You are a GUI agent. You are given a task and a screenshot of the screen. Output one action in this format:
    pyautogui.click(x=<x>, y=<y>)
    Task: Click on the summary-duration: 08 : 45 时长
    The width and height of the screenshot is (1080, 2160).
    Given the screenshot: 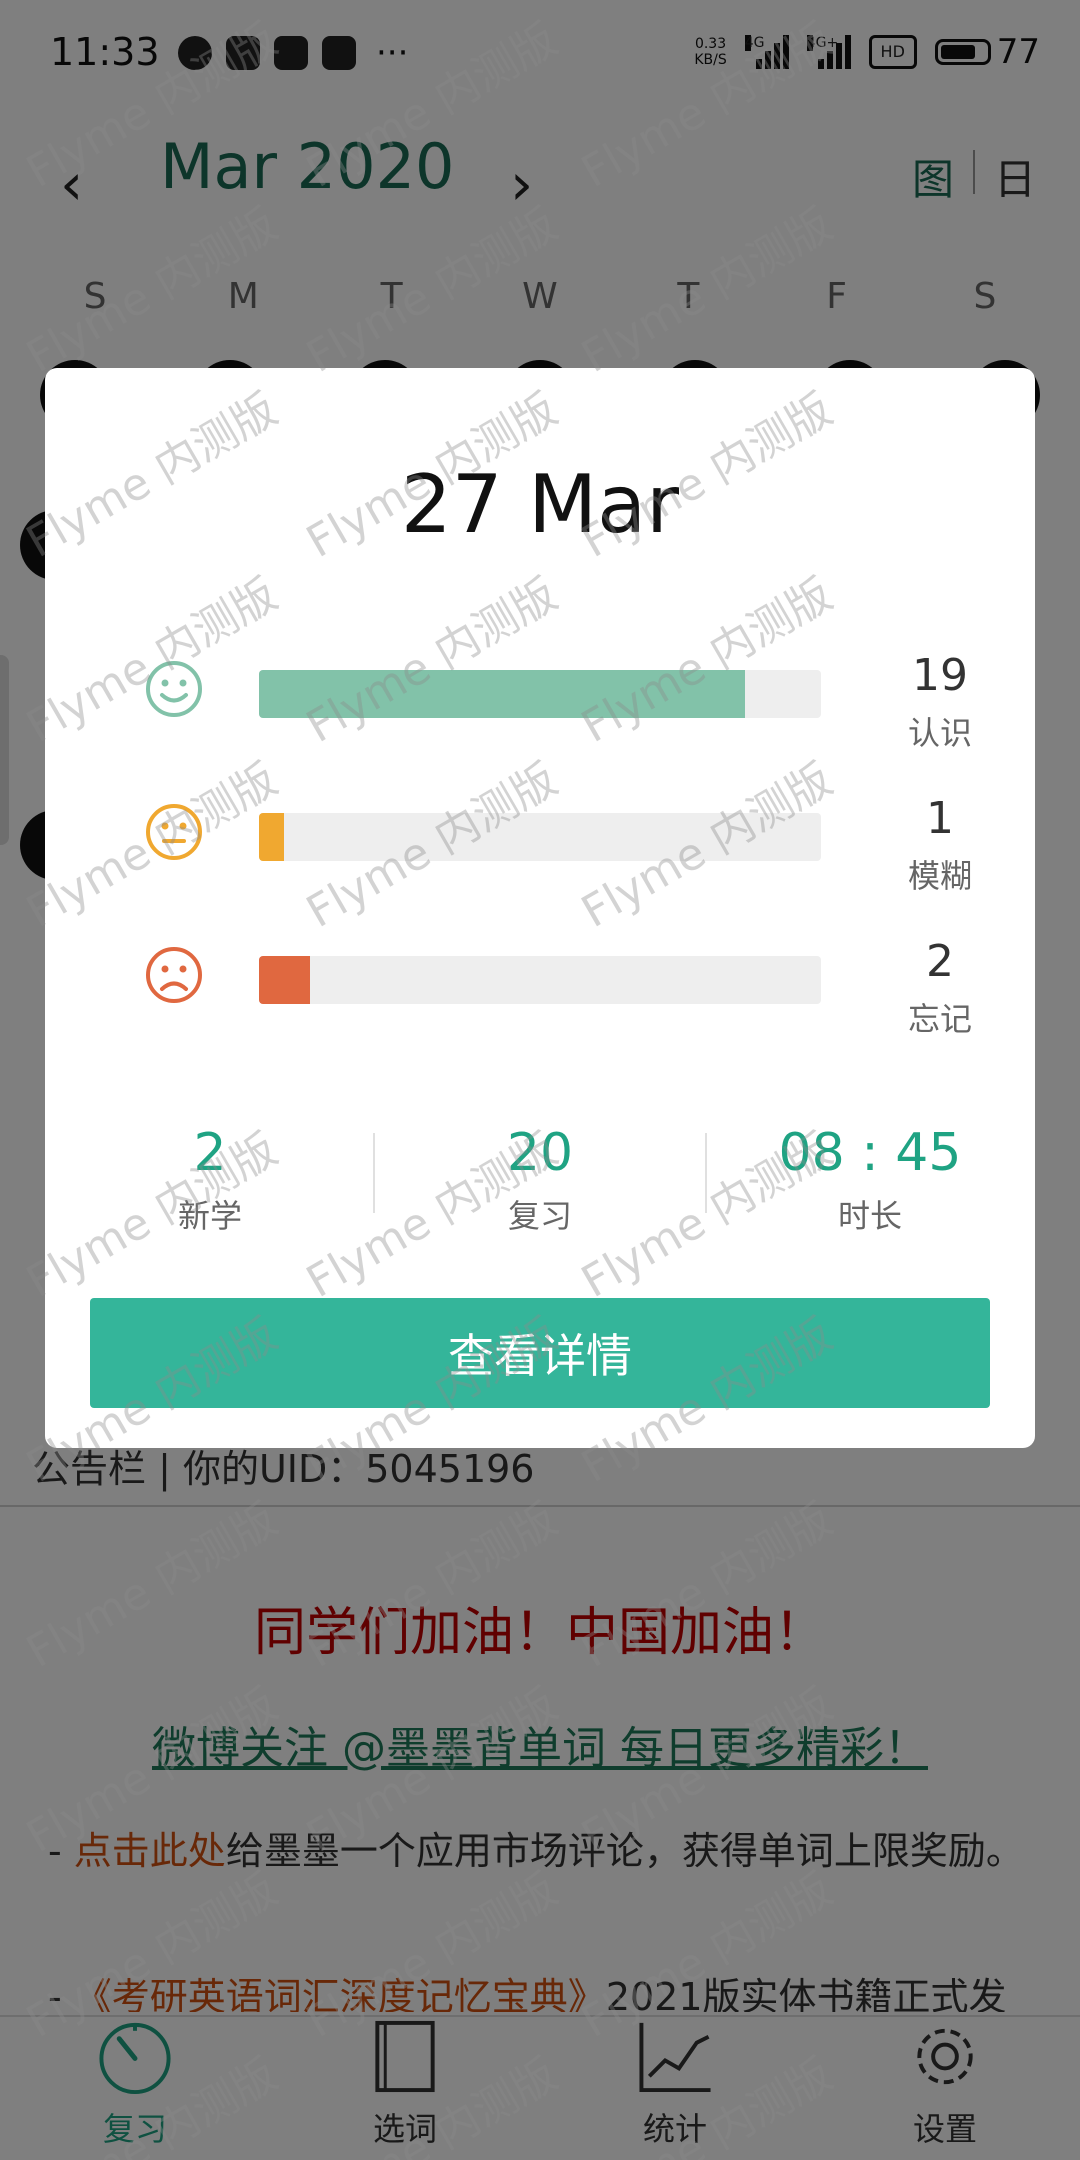 What is the action you would take?
    pyautogui.click(x=870, y=1180)
    